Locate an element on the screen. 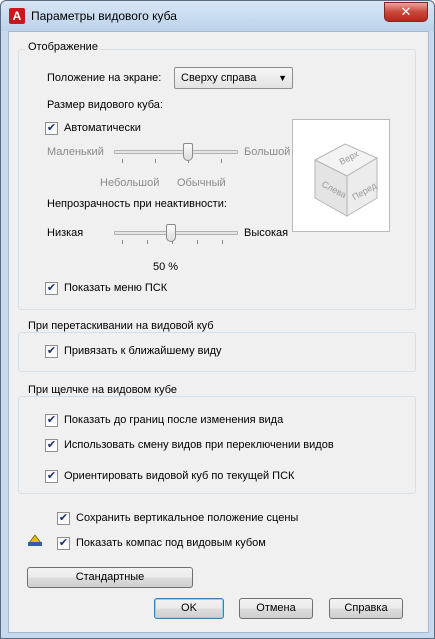  size-normal-label: Обычный is located at coordinates (201, 183).